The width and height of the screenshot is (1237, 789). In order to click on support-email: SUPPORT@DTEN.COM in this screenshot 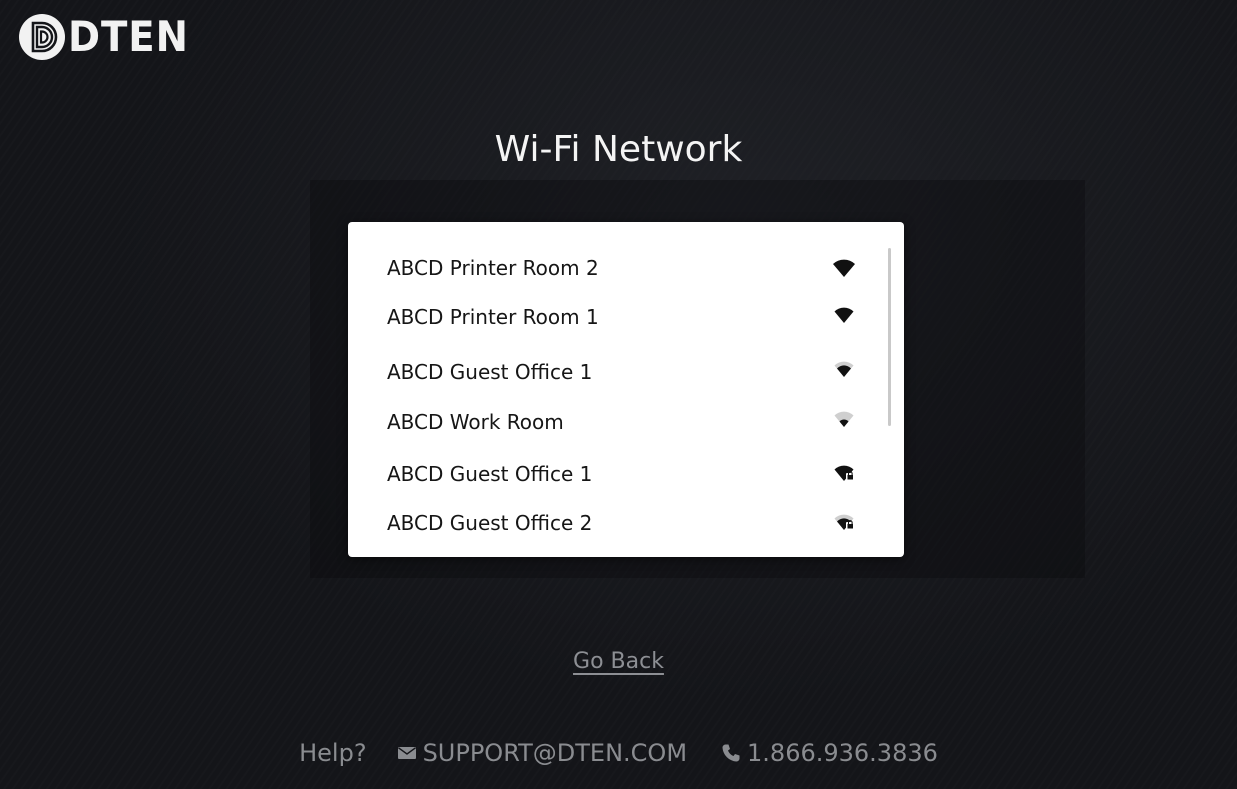, I will do `click(555, 753)`.